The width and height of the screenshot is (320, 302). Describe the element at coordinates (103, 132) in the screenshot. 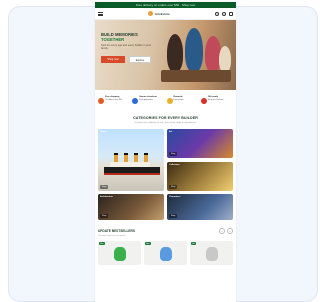

I see `tile-label: Ships` at that location.